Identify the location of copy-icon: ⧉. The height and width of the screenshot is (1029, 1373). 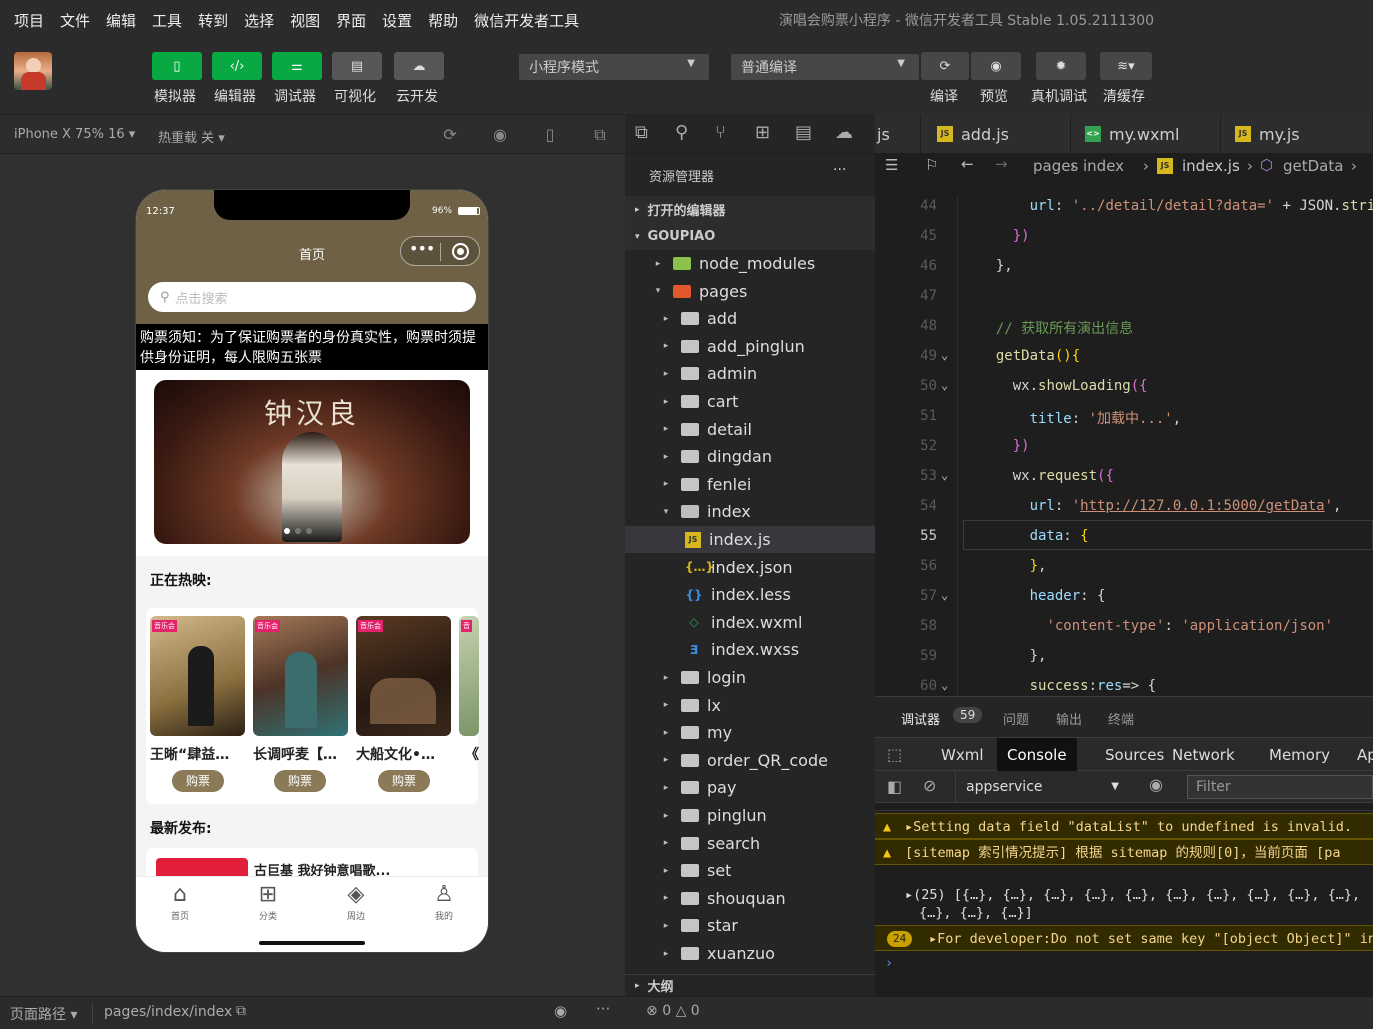
(241, 1011).